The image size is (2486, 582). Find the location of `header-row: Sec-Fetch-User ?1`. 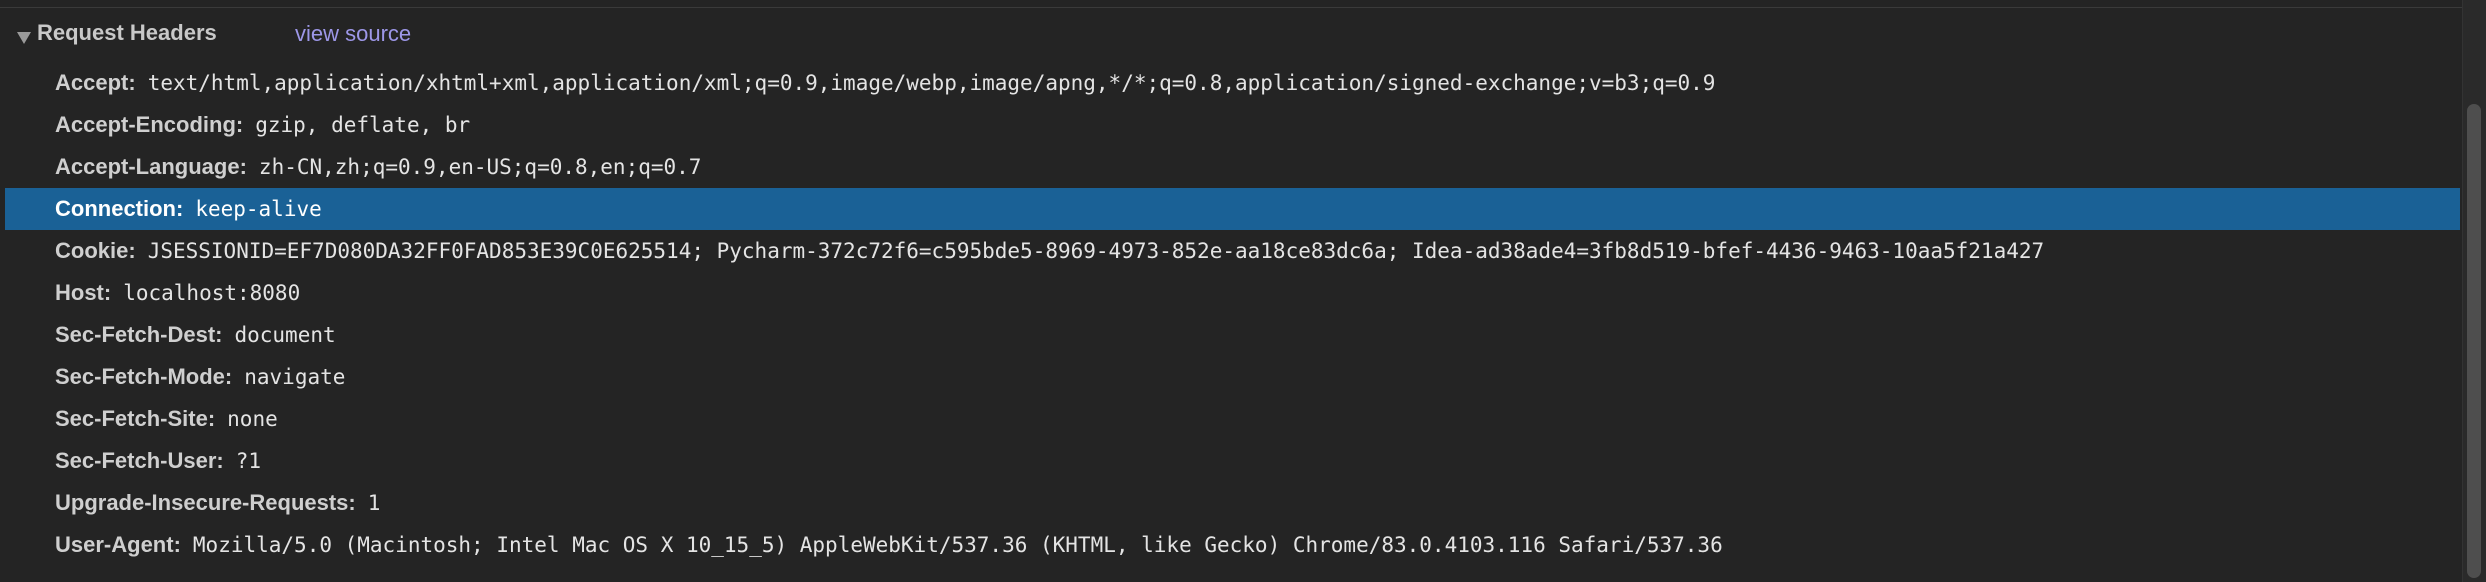

header-row: Sec-Fetch-User ?1 is located at coordinates (1232, 461).